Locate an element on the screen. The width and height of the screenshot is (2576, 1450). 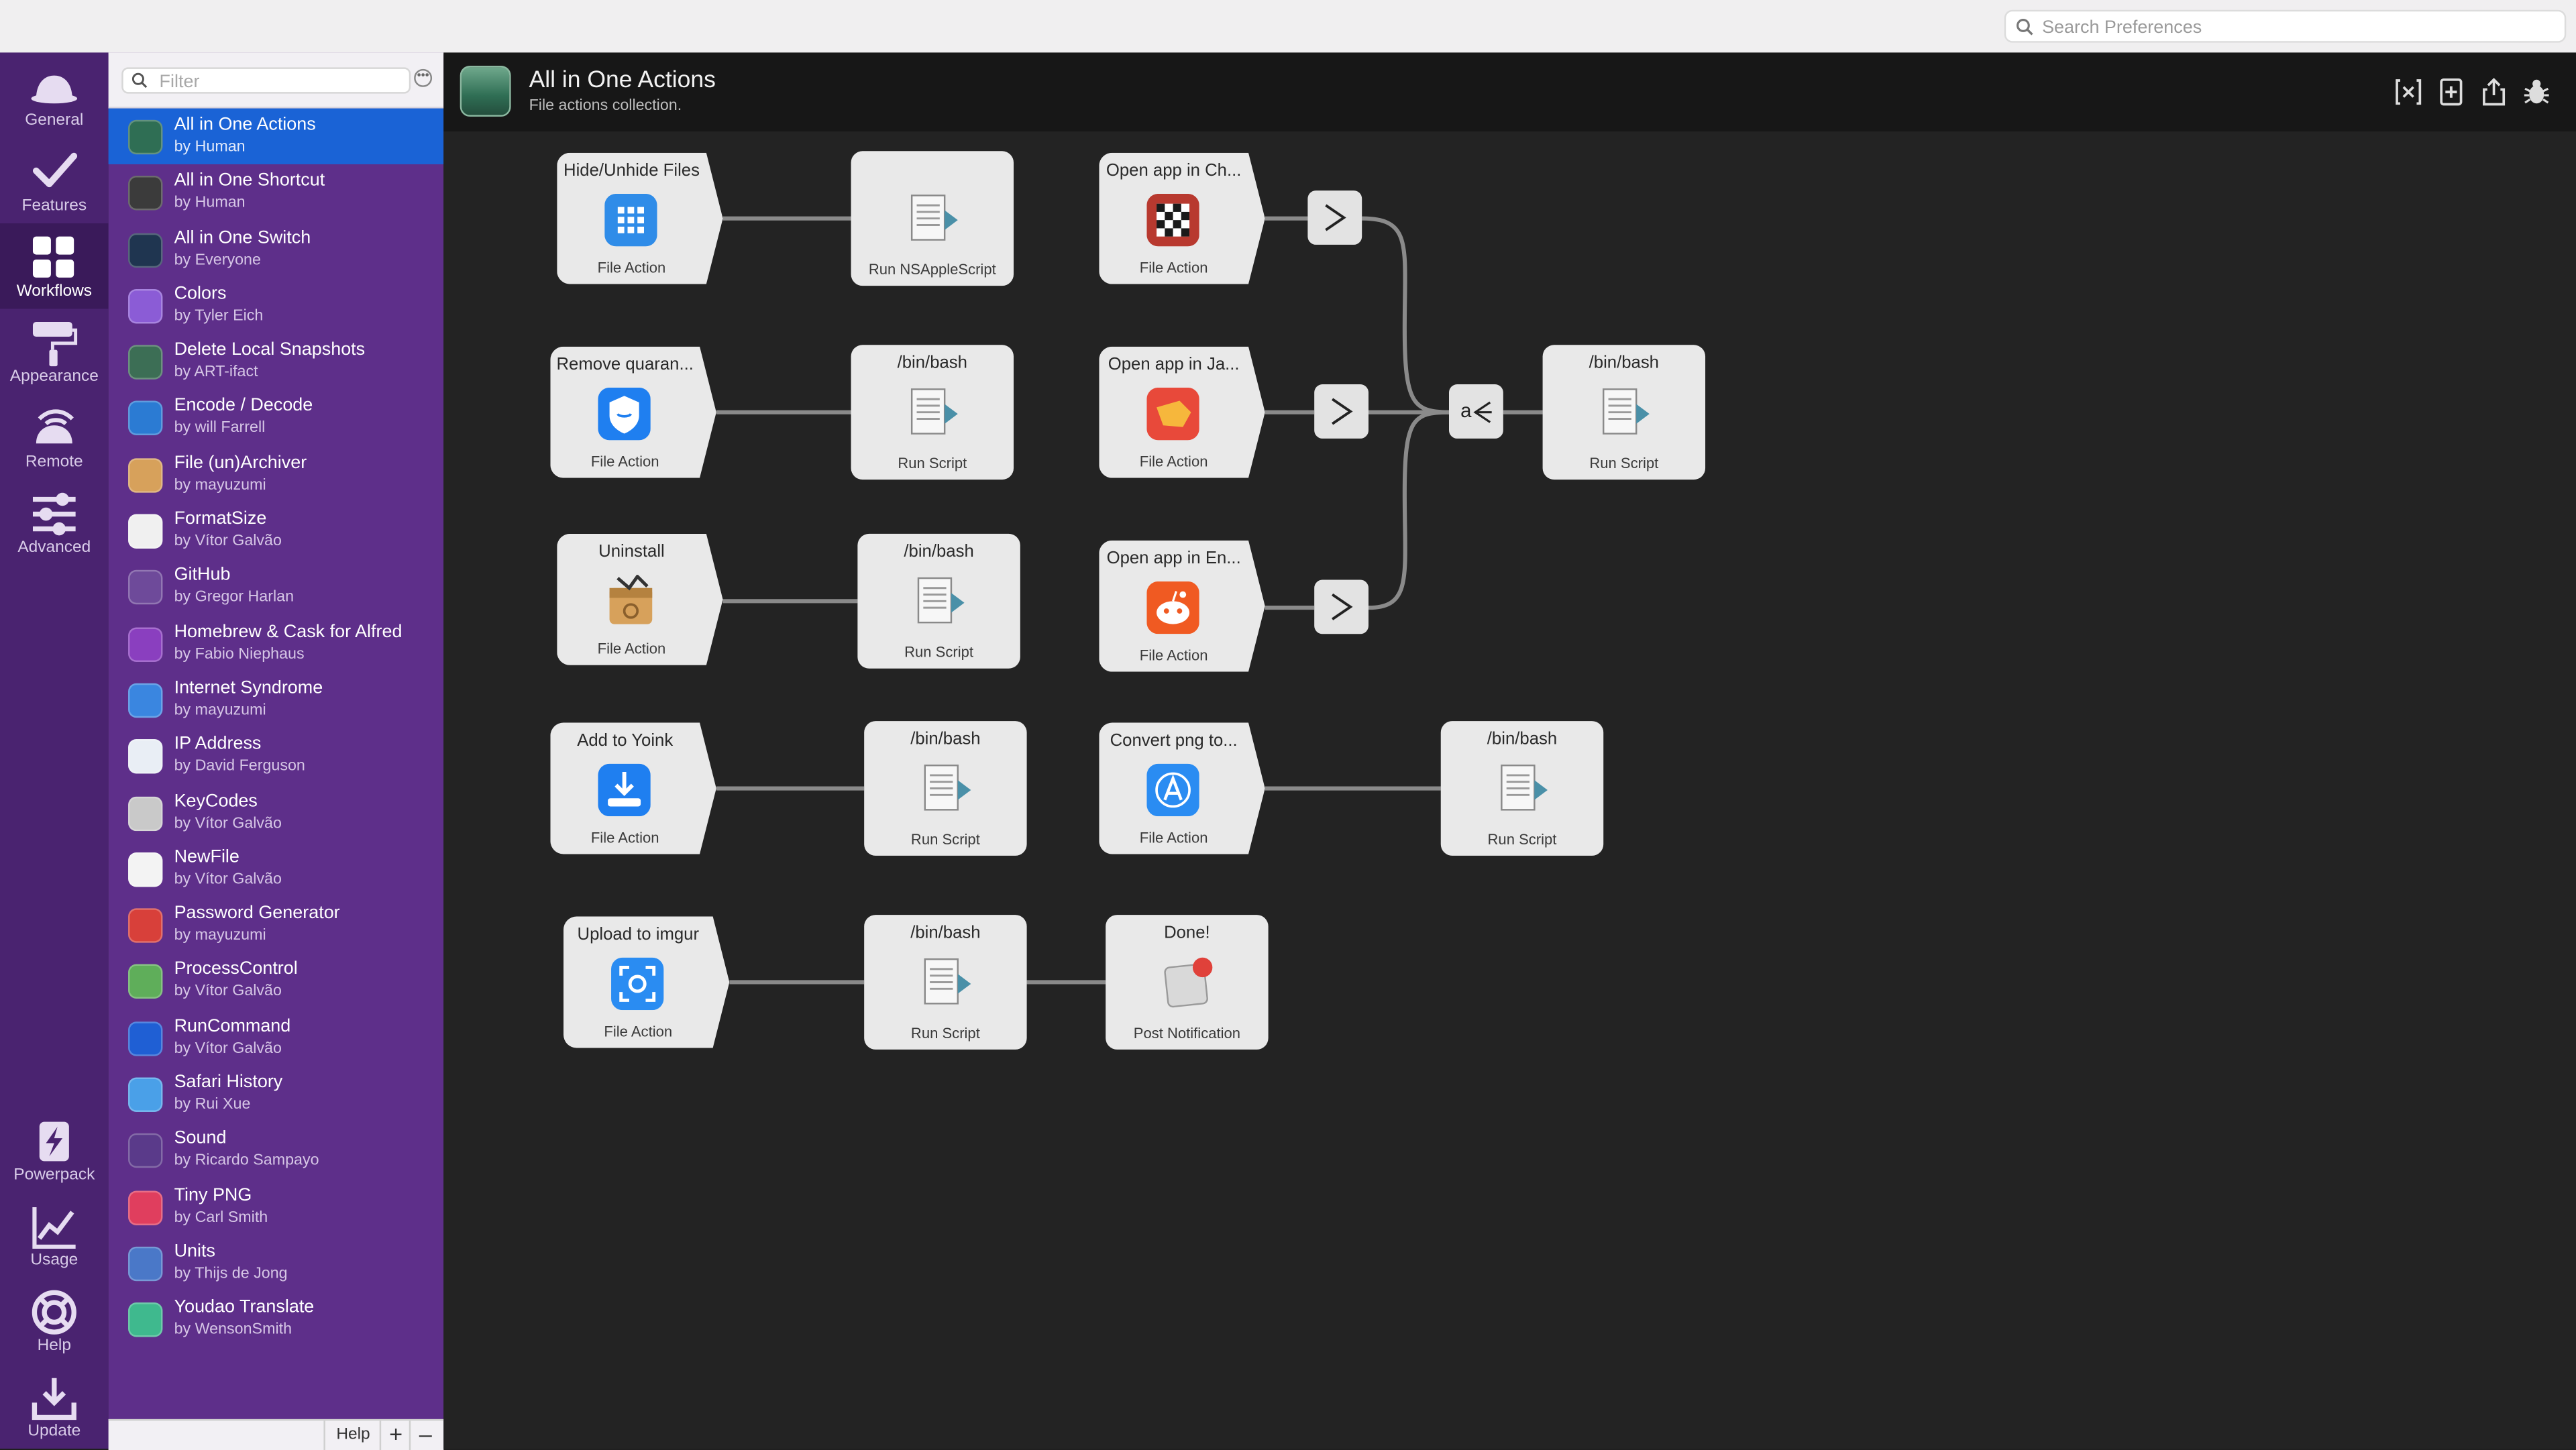
workflow-list-item: All in One Switch by Everyone is located at coordinates (276, 249).